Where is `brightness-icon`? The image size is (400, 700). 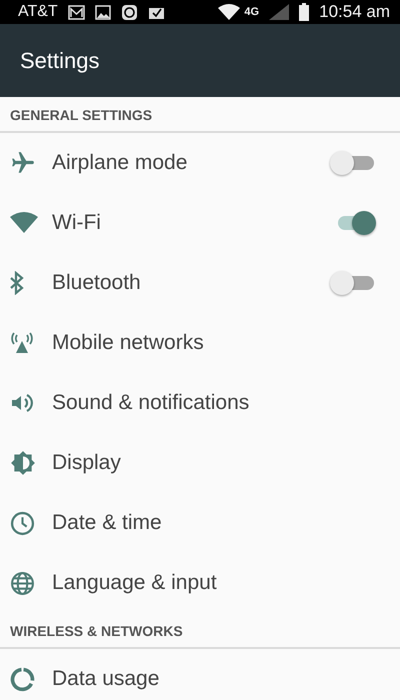 brightness-icon is located at coordinates (23, 463).